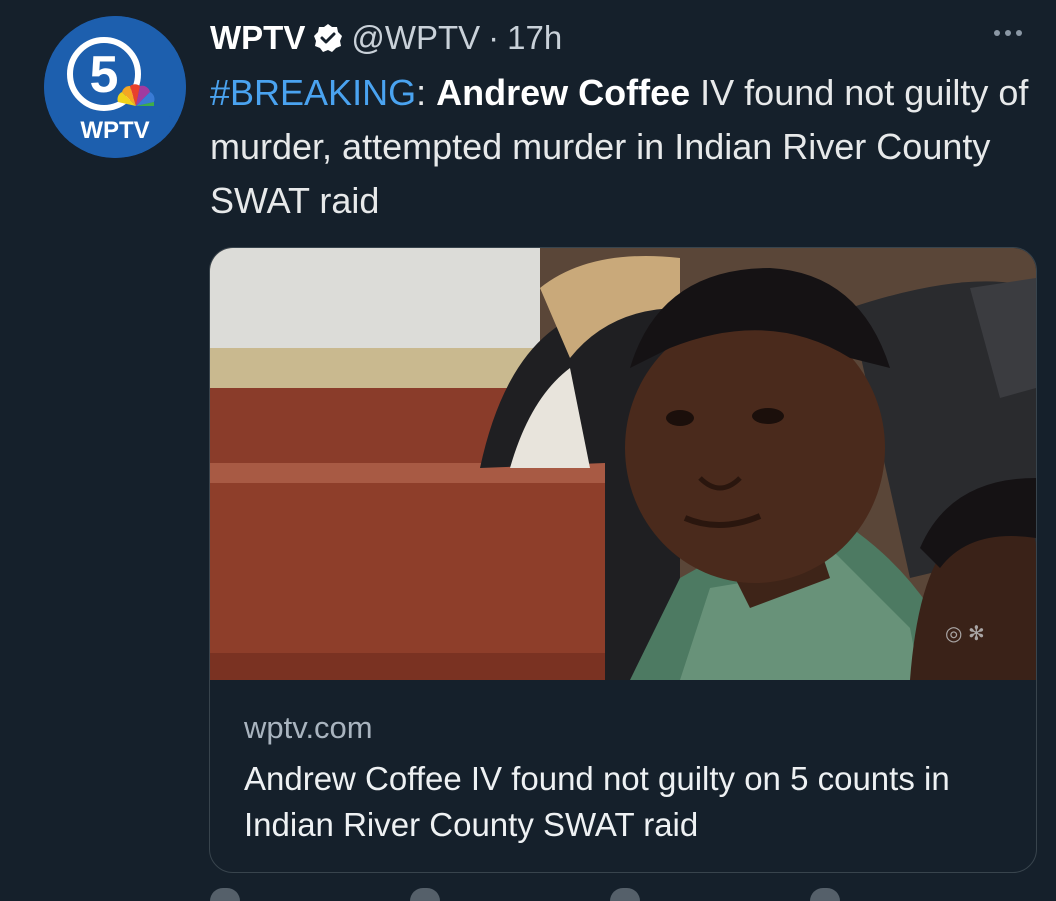 The width and height of the screenshot is (1056, 901). I want to click on account-name: WPTV, so click(257, 38).